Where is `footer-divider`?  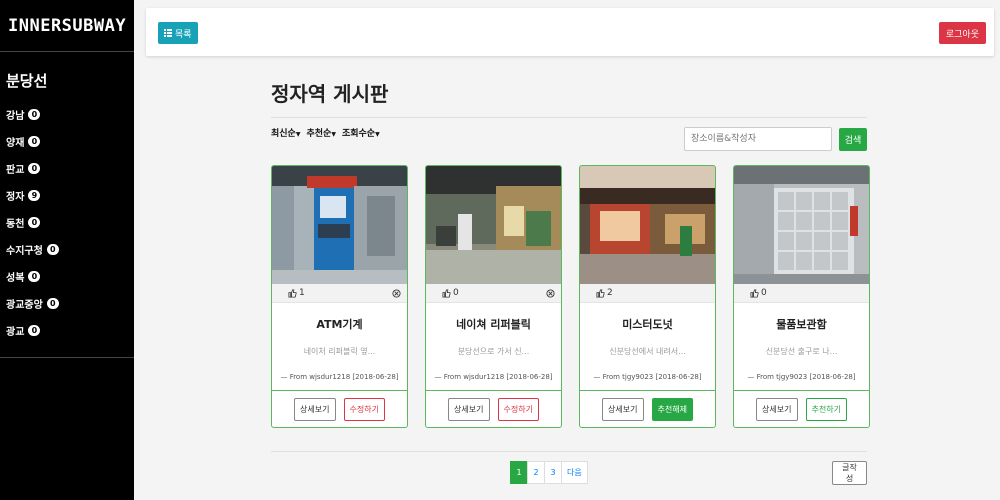
footer-divider is located at coordinates (569, 451).